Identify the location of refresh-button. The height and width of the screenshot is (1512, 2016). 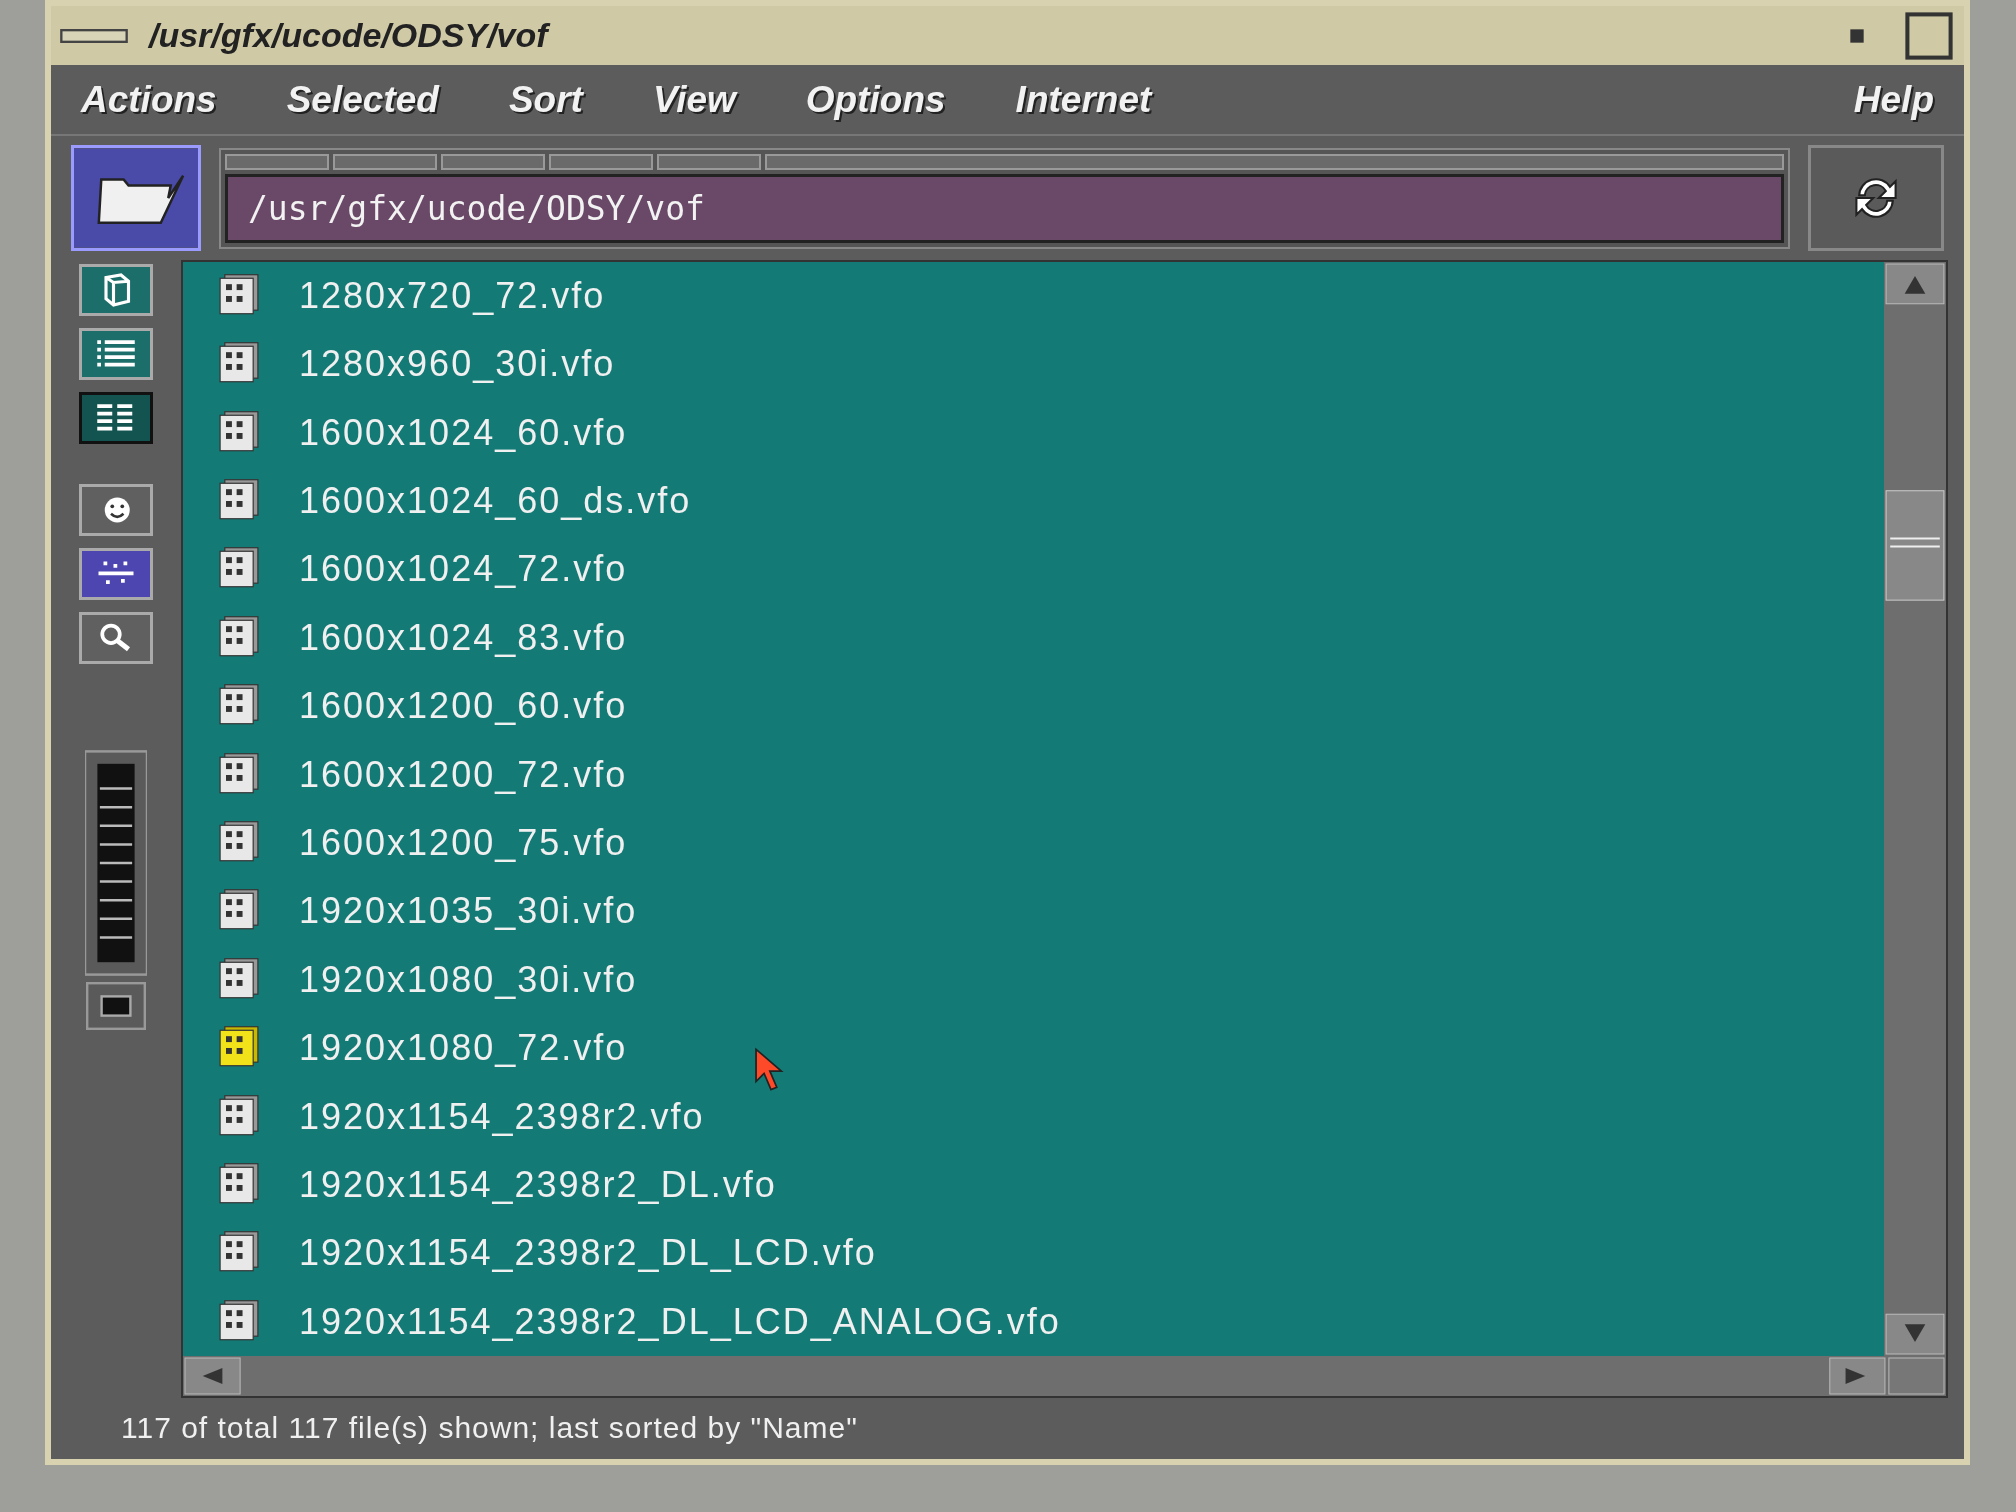
(1876, 198).